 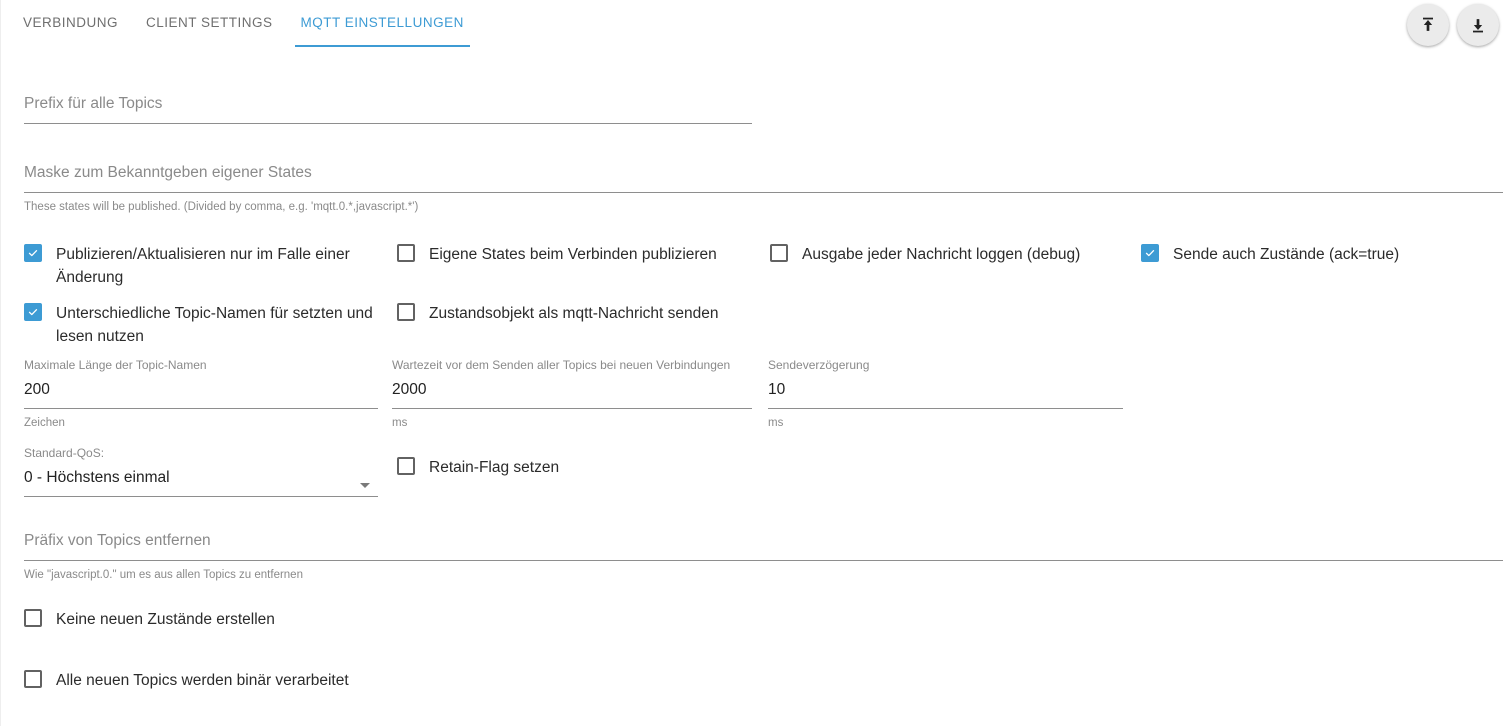 I want to click on checkbox-publish-own-states: Eigene States beim Verbinden publizieren, so click(x=557, y=254).